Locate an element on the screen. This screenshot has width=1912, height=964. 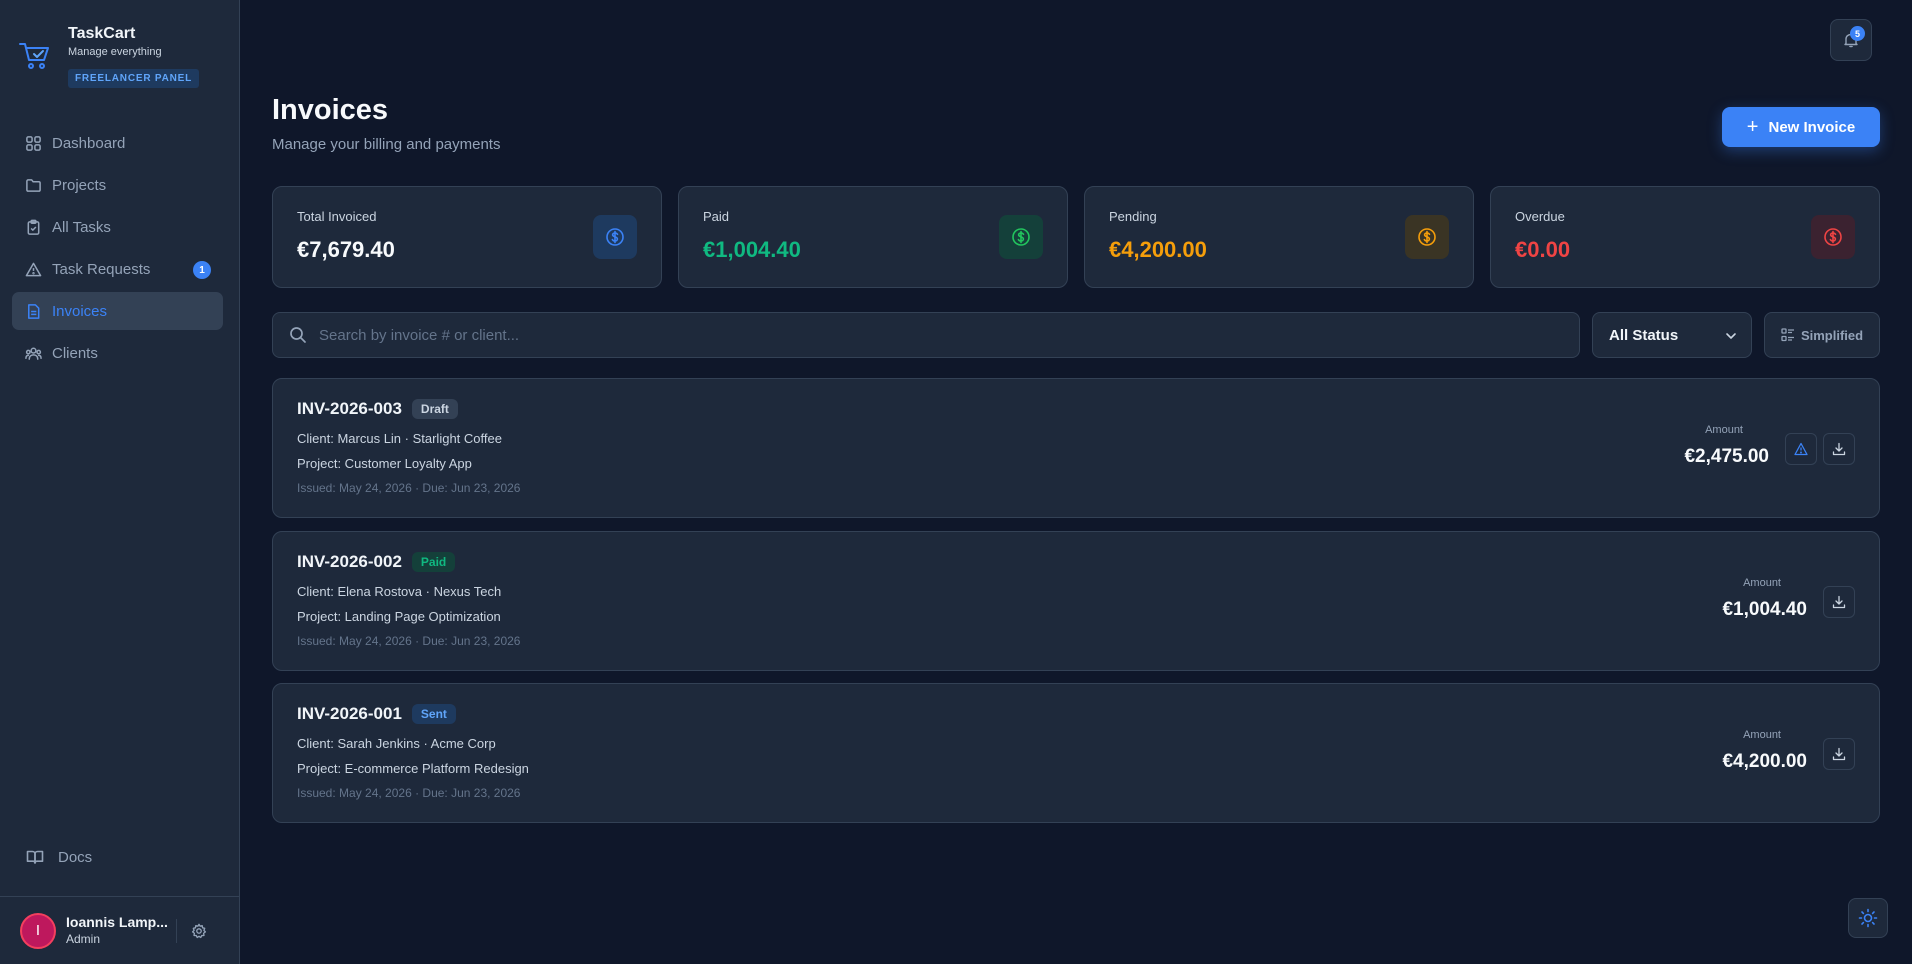
divider is located at coordinates (176, 930).